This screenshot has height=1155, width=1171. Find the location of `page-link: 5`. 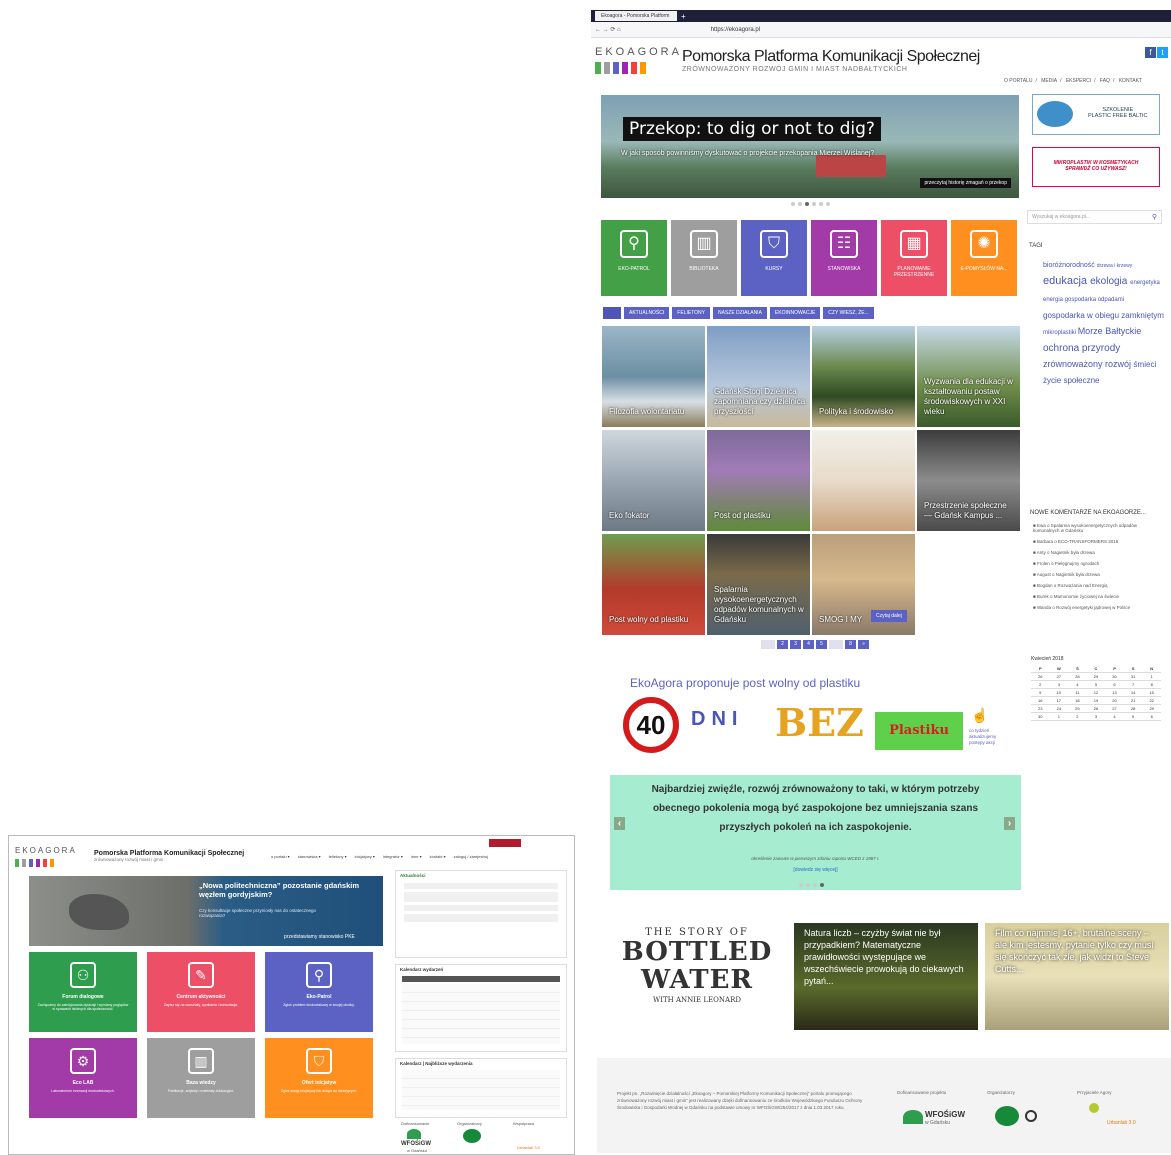

page-link: 5 is located at coordinates (821, 644).